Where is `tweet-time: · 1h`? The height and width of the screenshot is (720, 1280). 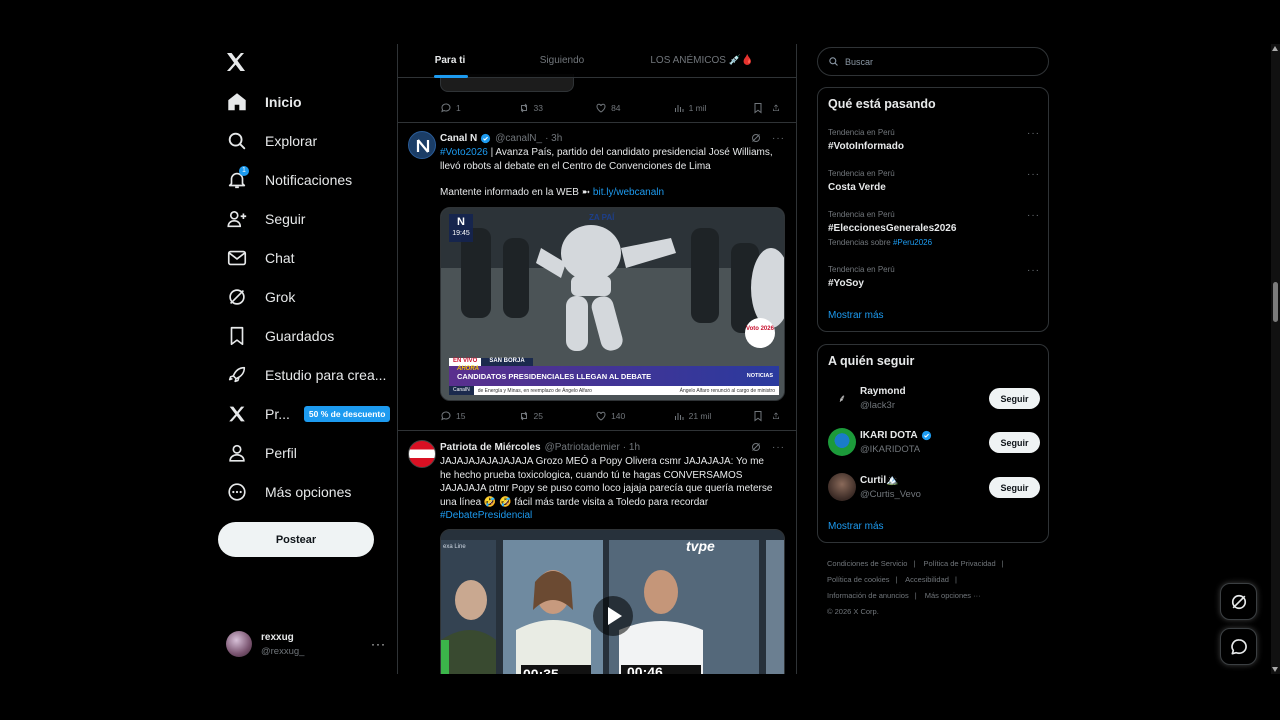
tweet-time: · 1h is located at coordinates (631, 447).